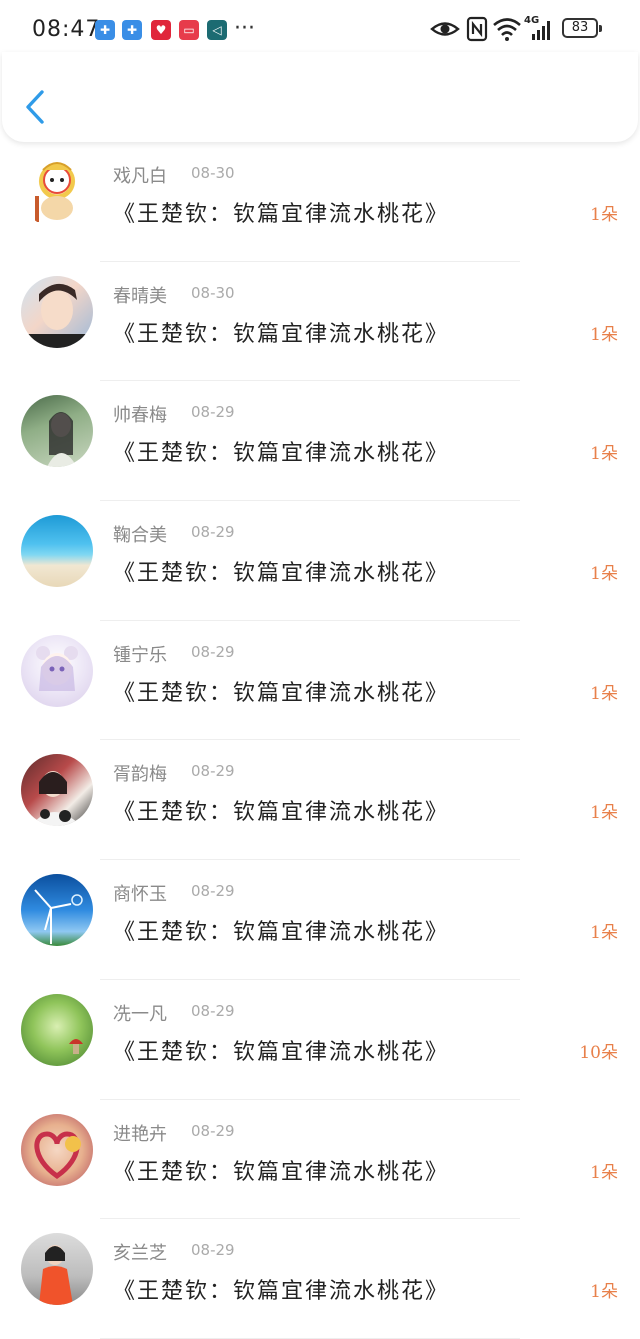 Image resolution: width=640 pixels, height=1339 pixels. Describe the element at coordinates (140, 1014) in the screenshot. I see `user-name: 冼一凡` at that location.